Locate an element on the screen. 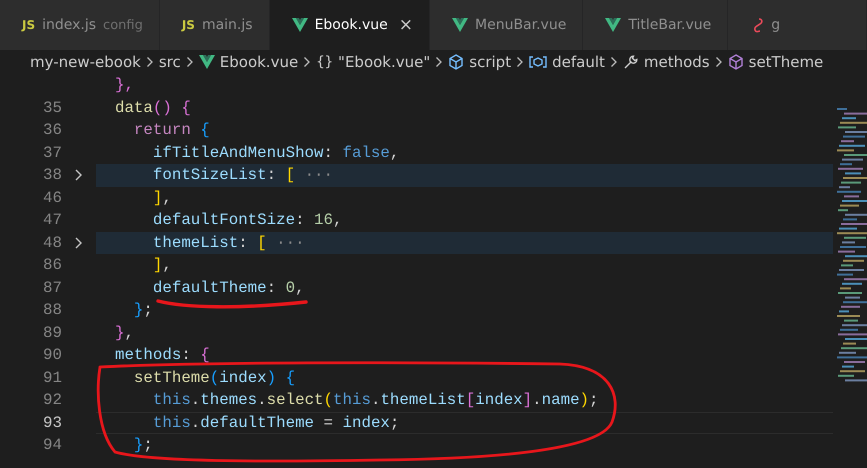 Image resolution: width=867 pixels, height=468 pixels. breadcrumb-item: methods is located at coordinates (677, 62).